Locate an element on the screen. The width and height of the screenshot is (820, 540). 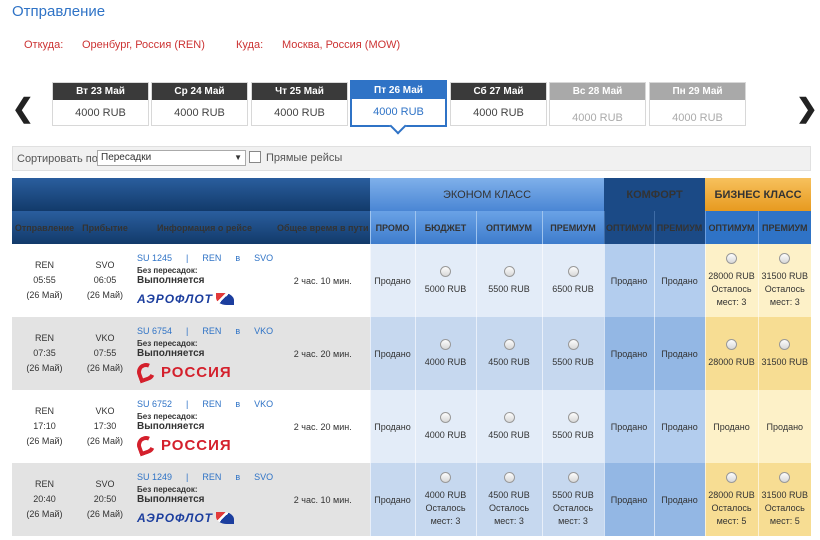
direct-flights-checkbox is located at coordinates (255, 157).